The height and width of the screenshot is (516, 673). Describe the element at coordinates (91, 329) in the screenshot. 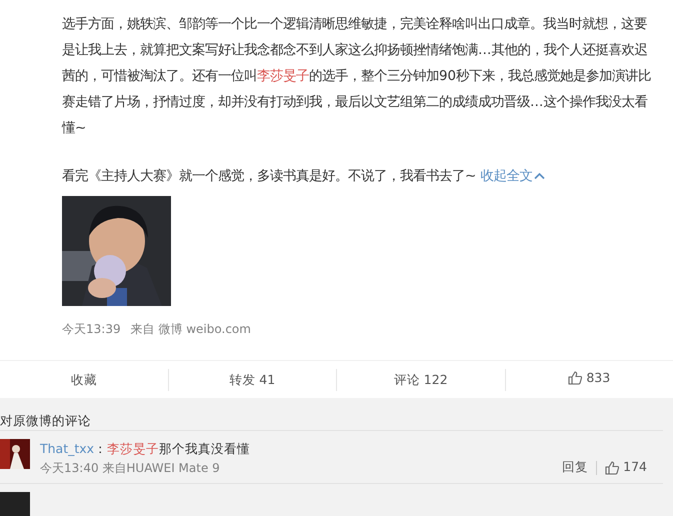

I see `post-time: 今天13:39` at that location.